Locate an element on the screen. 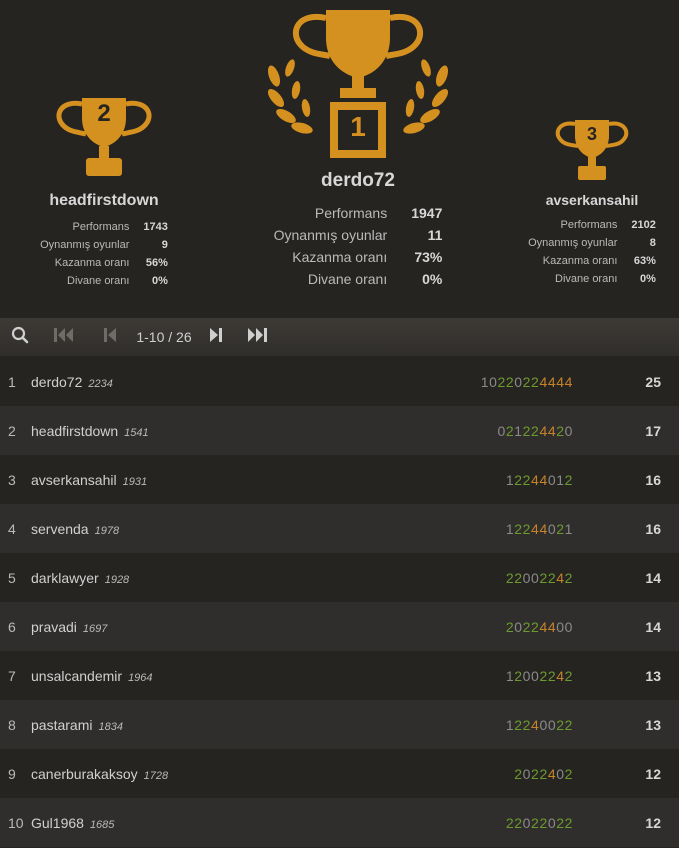 This screenshot has height=848, width=679. first-page-button is located at coordinates (64, 337).